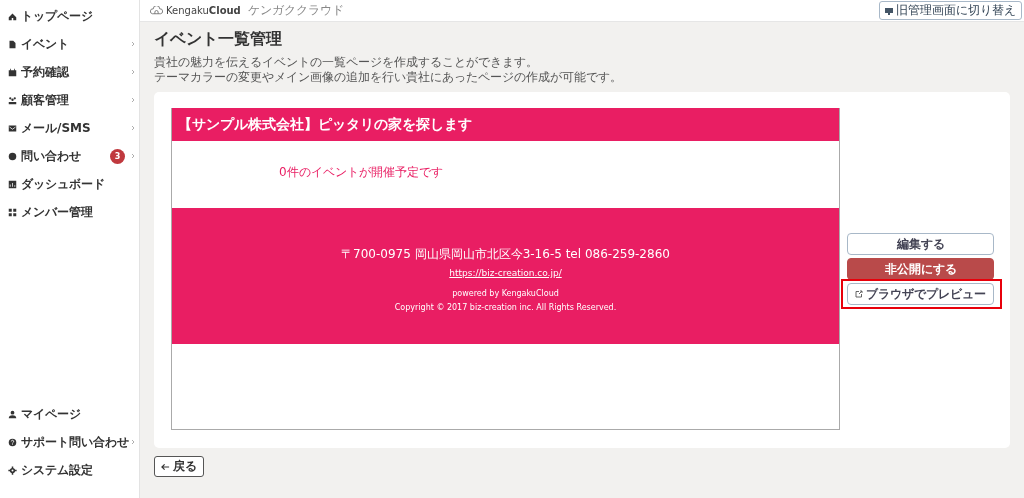 The height and width of the screenshot is (498, 1024). What do you see at coordinates (75, 442) in the screenshot?
I see `nav-label: サポート問い合わせ` at bounding box center [75, 442].